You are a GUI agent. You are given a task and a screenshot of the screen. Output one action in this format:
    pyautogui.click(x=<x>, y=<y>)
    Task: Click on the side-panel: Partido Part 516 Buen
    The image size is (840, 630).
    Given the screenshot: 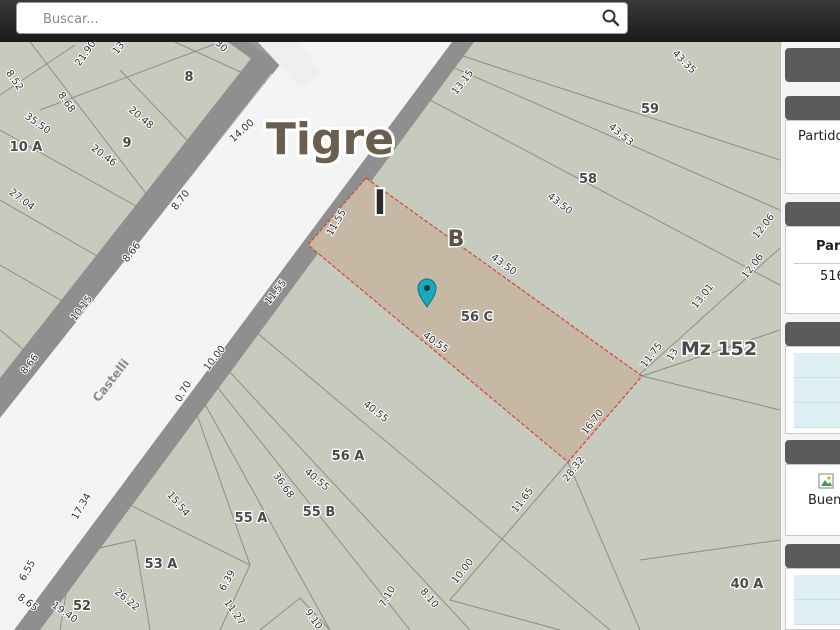 What is the action you would take?
    pyautogui.click(x=810, y=336)
    